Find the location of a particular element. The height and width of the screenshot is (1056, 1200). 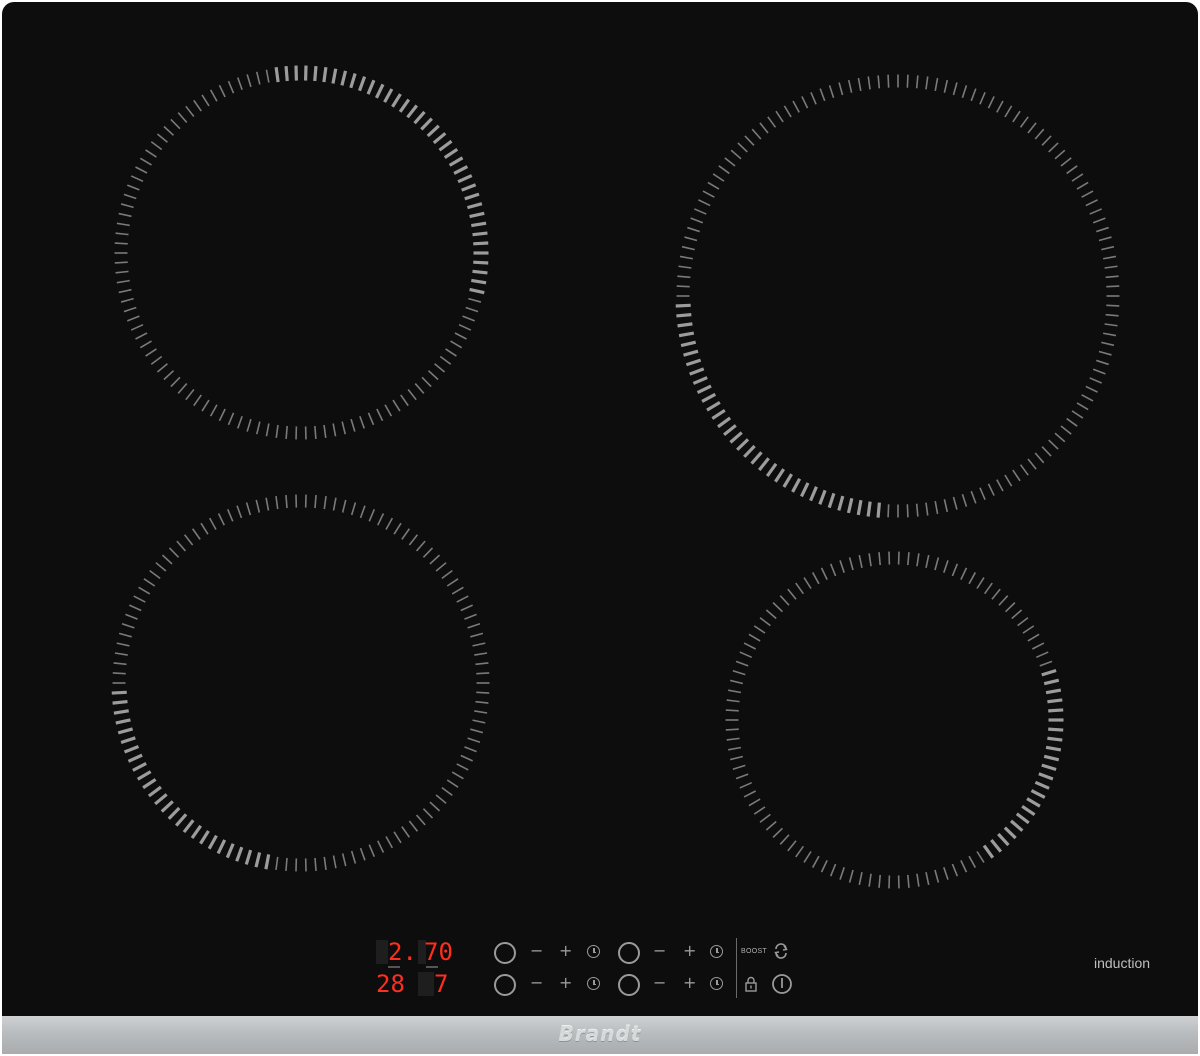

display-top-right: 70 is located at coordinates (438, 952).